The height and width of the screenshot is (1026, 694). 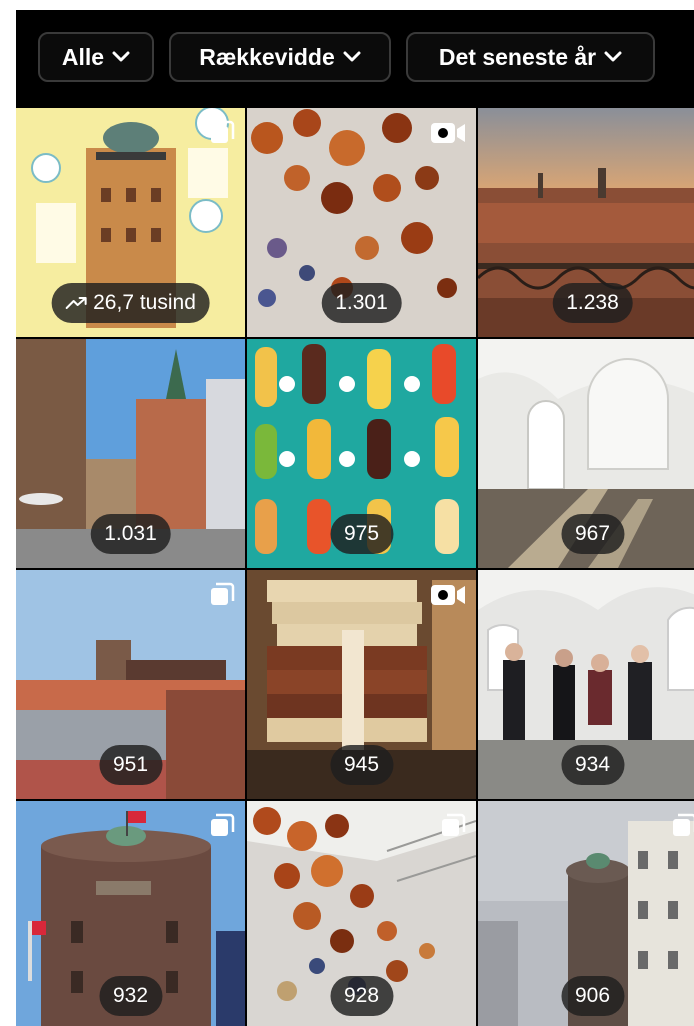 I want to click on post-tile: 928, so click(x=361, y=913).